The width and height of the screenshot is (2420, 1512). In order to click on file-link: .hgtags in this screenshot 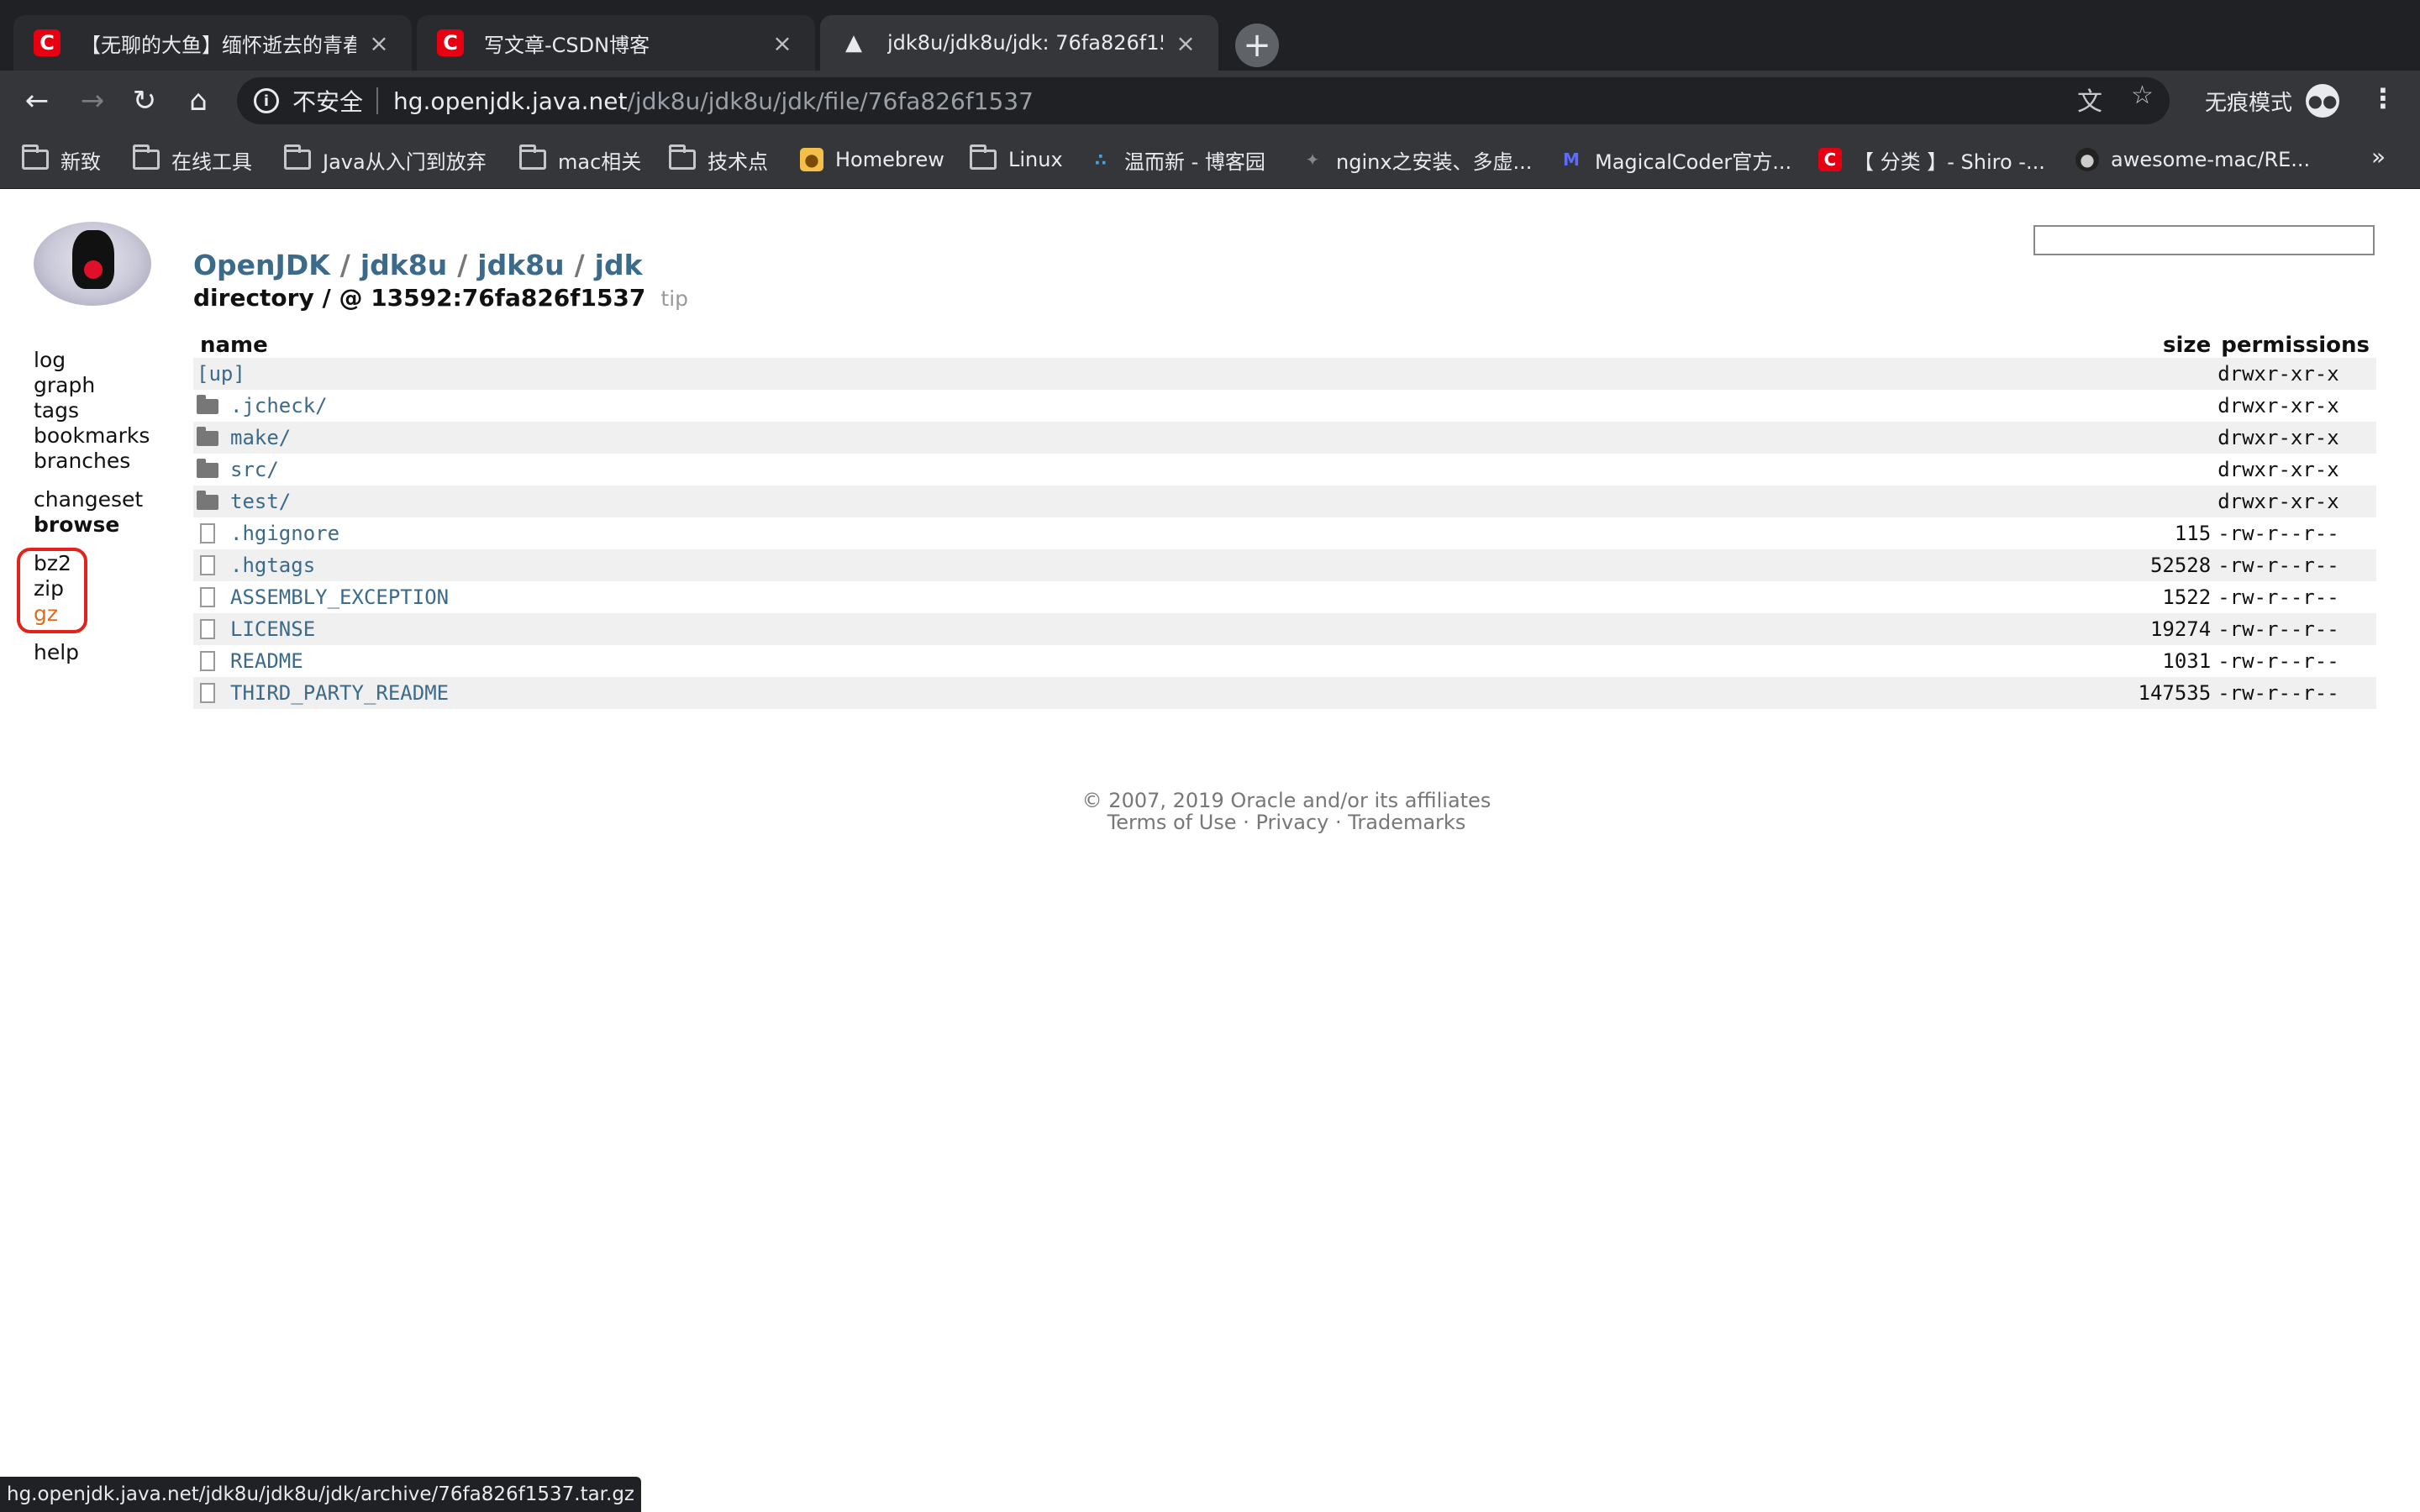, I will do `click(272, 565)`.